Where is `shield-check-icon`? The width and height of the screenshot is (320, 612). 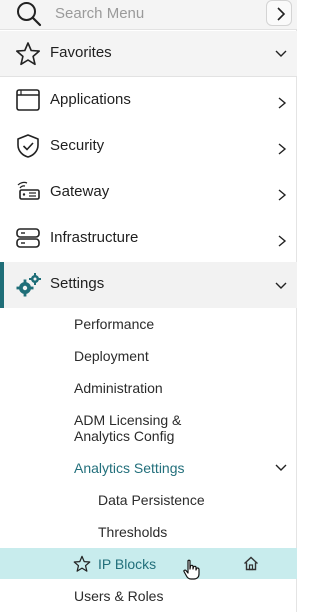 shield-check-icon is located at coordinates (28, 146).